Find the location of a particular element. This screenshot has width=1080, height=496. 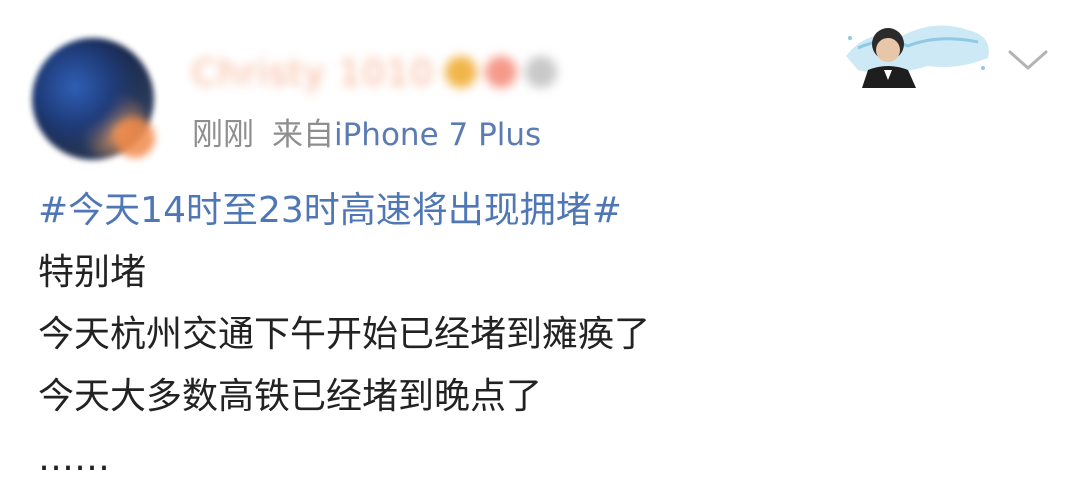

post-line: 今天杭州交通下午开始已经堵到瘫痪了 is located at coordinates (344, 334).